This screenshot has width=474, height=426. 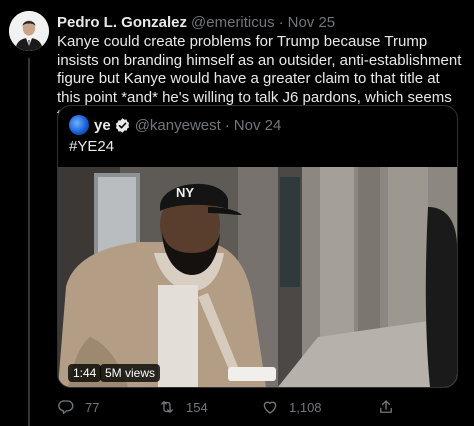 I want to click on avatar, so click(x=29, y=31).